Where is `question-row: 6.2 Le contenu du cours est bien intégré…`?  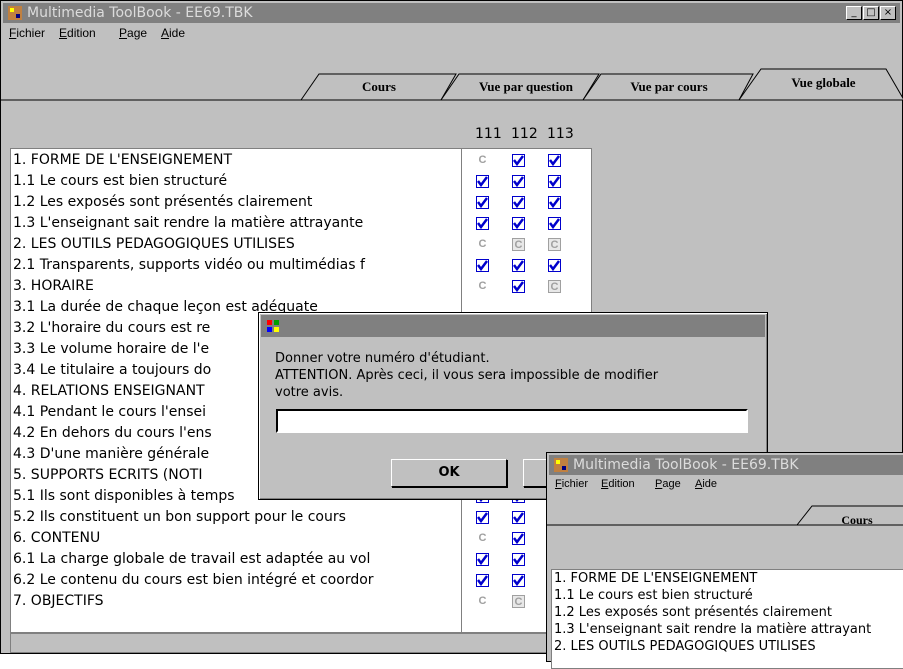 question-row: 6.2 Le contenu du cours est bien intégré… is located at coordinates (236, 580).